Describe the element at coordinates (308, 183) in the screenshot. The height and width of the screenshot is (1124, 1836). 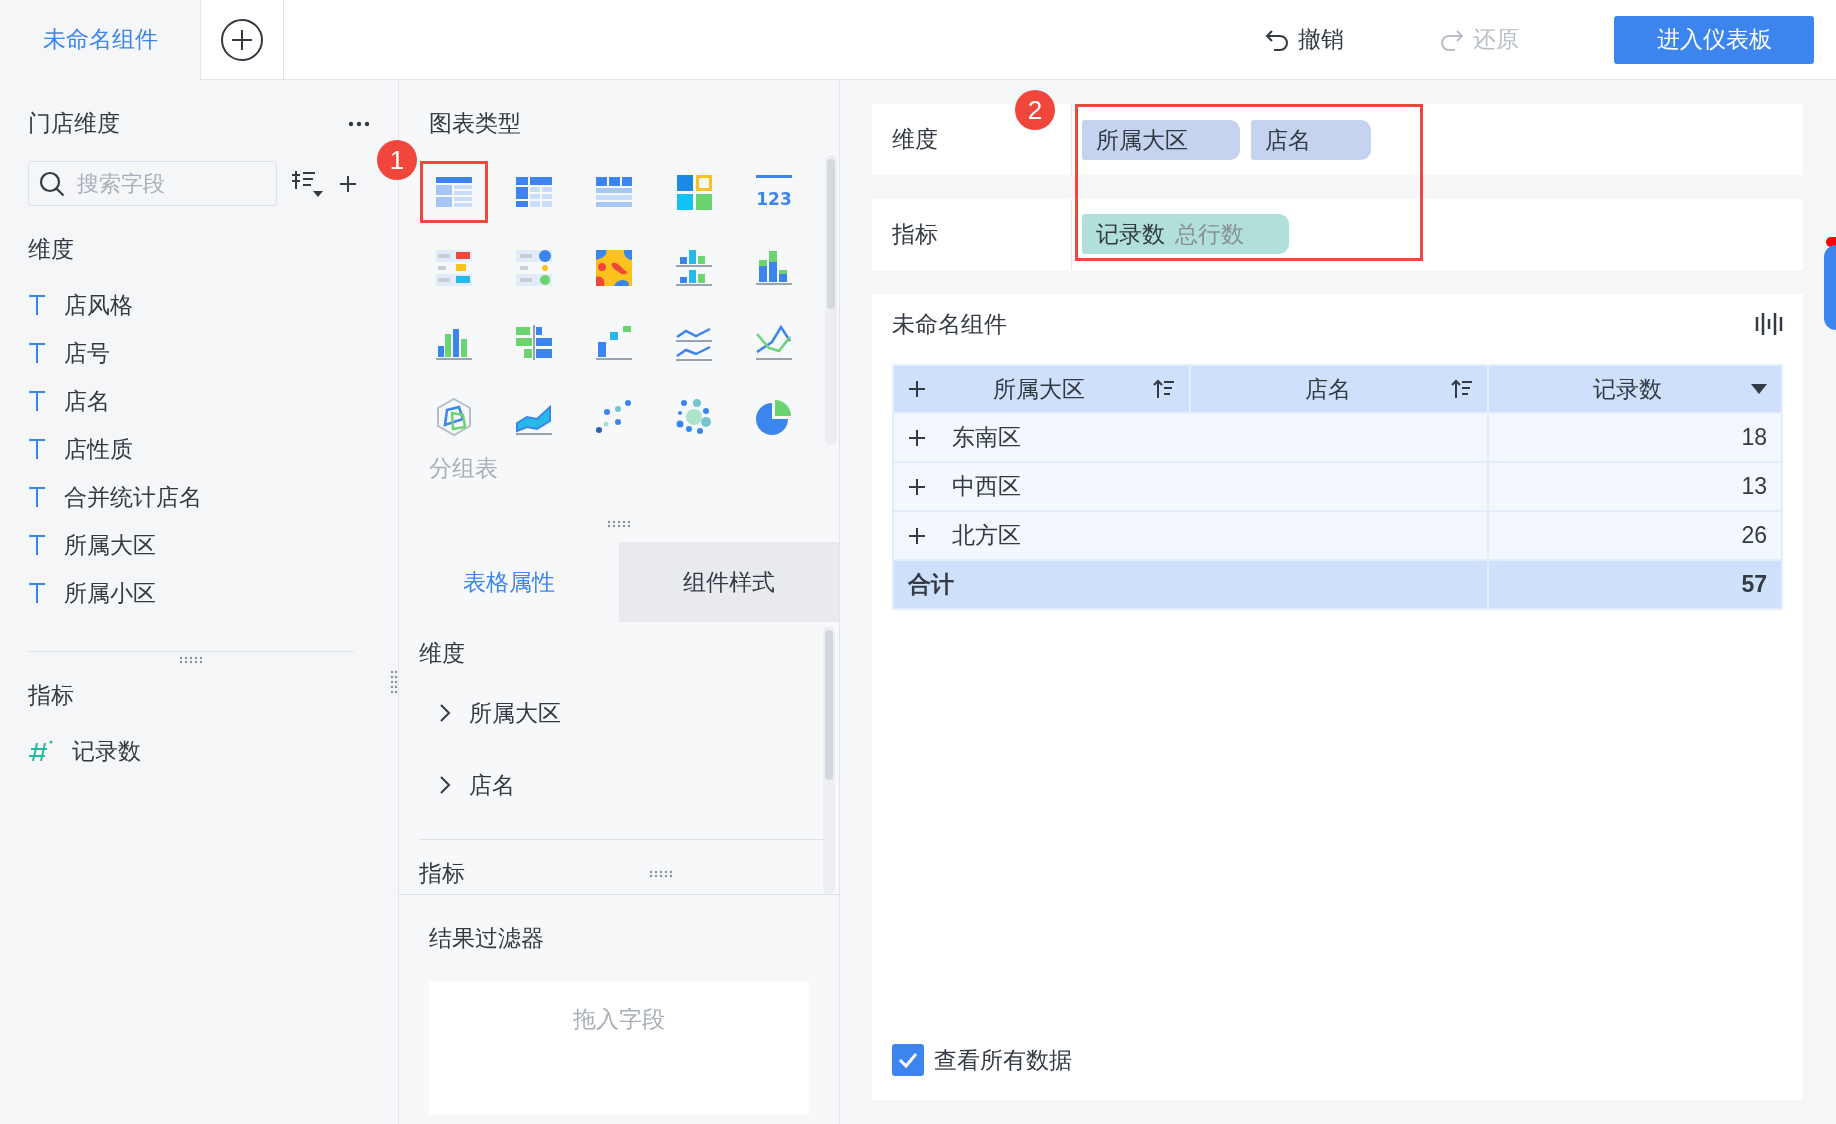
I see `filter-sort-icon` at that location.